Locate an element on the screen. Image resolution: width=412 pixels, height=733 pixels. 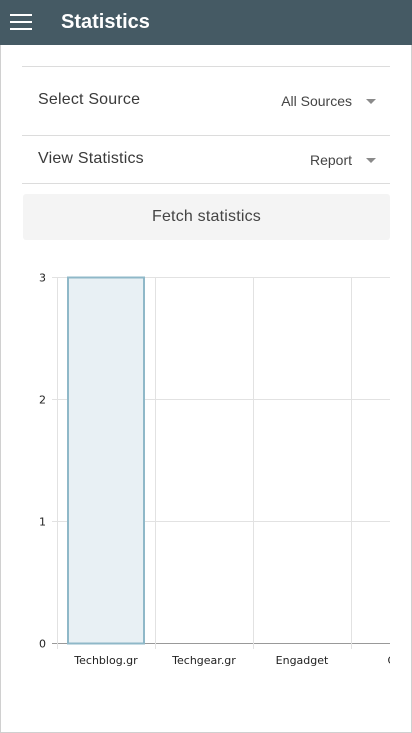
page-title: Statistics is located at coordinates (105, 22).